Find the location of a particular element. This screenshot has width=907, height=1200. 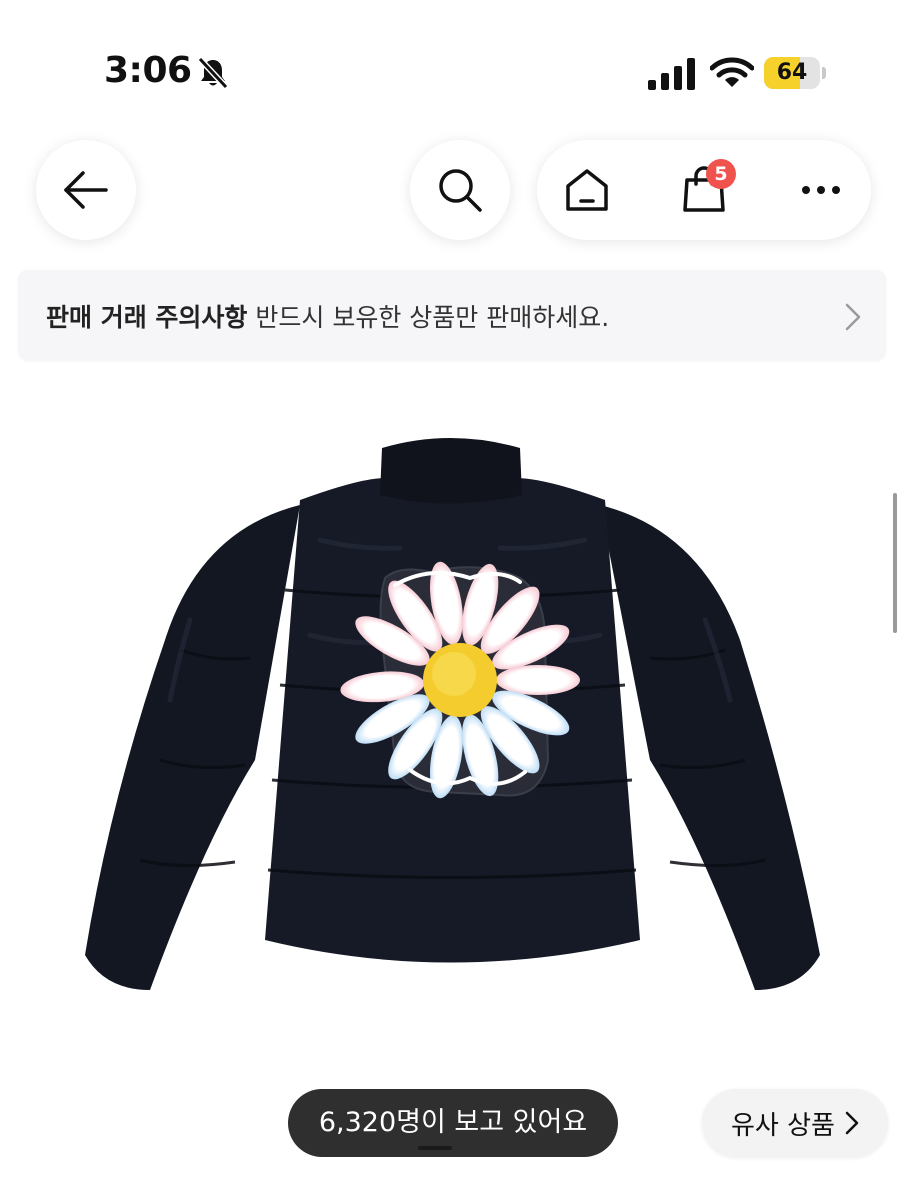

more-icon is located at coordinates (821, 190).